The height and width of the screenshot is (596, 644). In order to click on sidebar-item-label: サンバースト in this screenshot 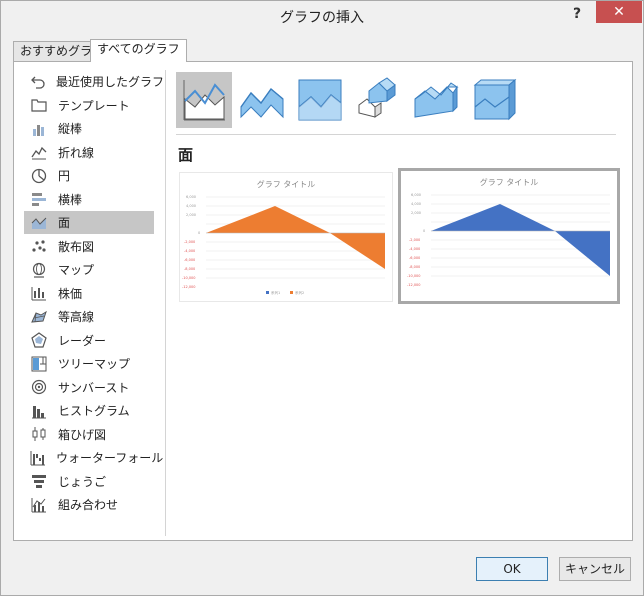, I will do `click(94, 387)`.